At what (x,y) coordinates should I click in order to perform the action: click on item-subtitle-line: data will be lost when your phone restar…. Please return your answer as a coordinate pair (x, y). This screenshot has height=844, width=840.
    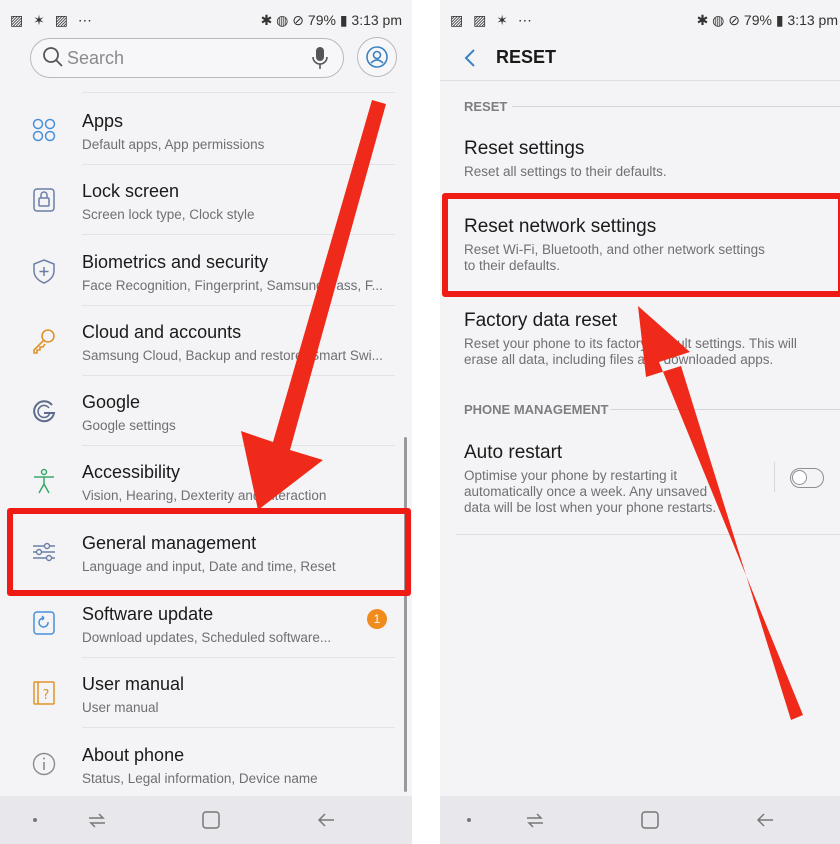
    Looking at the image, I should click on (590, 507).